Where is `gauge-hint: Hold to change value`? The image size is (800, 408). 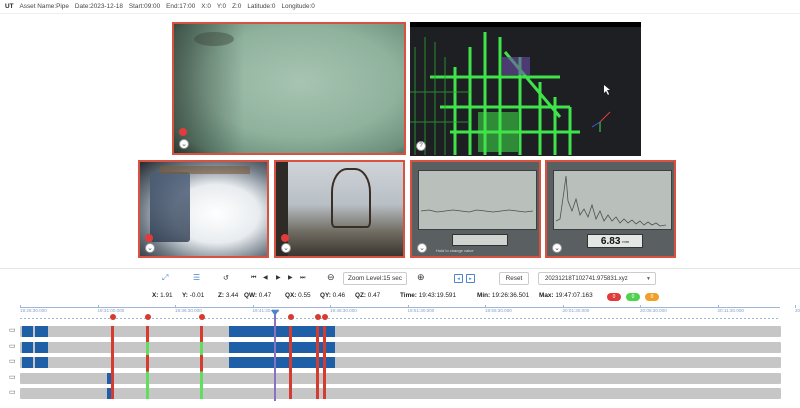 gauge-hint: Hold to change value is located at coordinates (455, 250).